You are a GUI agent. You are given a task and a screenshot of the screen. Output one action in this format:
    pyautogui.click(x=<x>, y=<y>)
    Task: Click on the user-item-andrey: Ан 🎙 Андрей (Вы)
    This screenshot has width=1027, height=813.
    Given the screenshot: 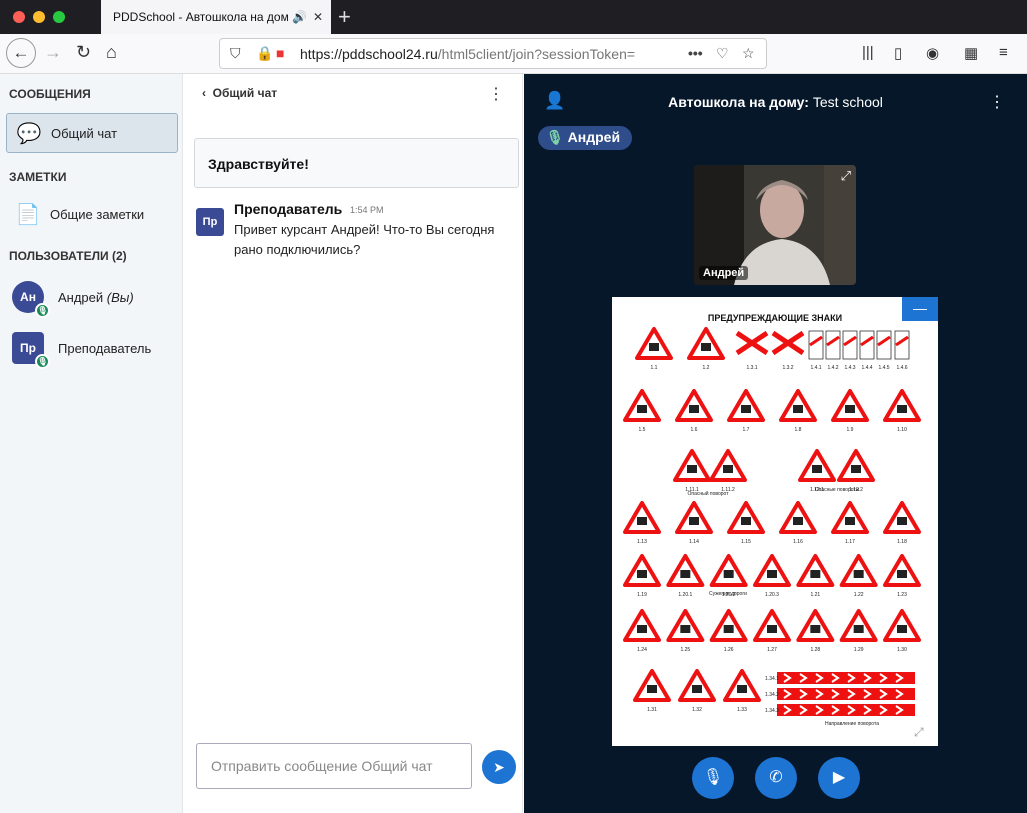 What is the action you would take?
    pyautogui.click(x=92, y=297)
    